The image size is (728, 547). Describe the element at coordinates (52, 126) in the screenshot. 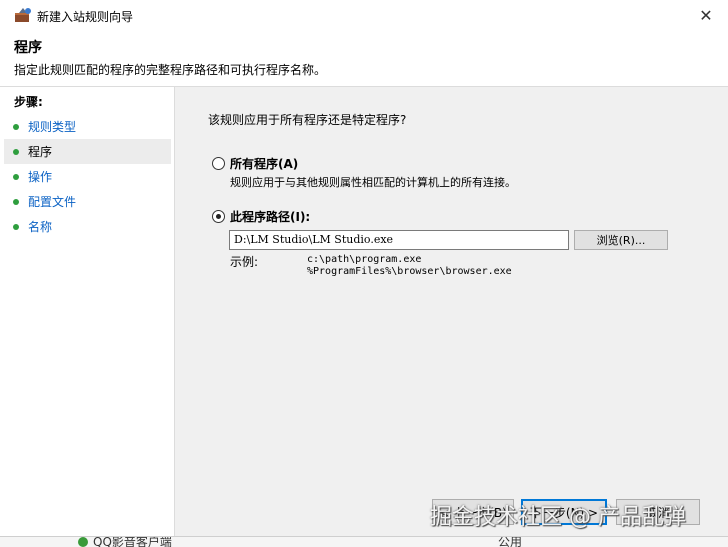

I see `step-label: 规则类型` at that location.